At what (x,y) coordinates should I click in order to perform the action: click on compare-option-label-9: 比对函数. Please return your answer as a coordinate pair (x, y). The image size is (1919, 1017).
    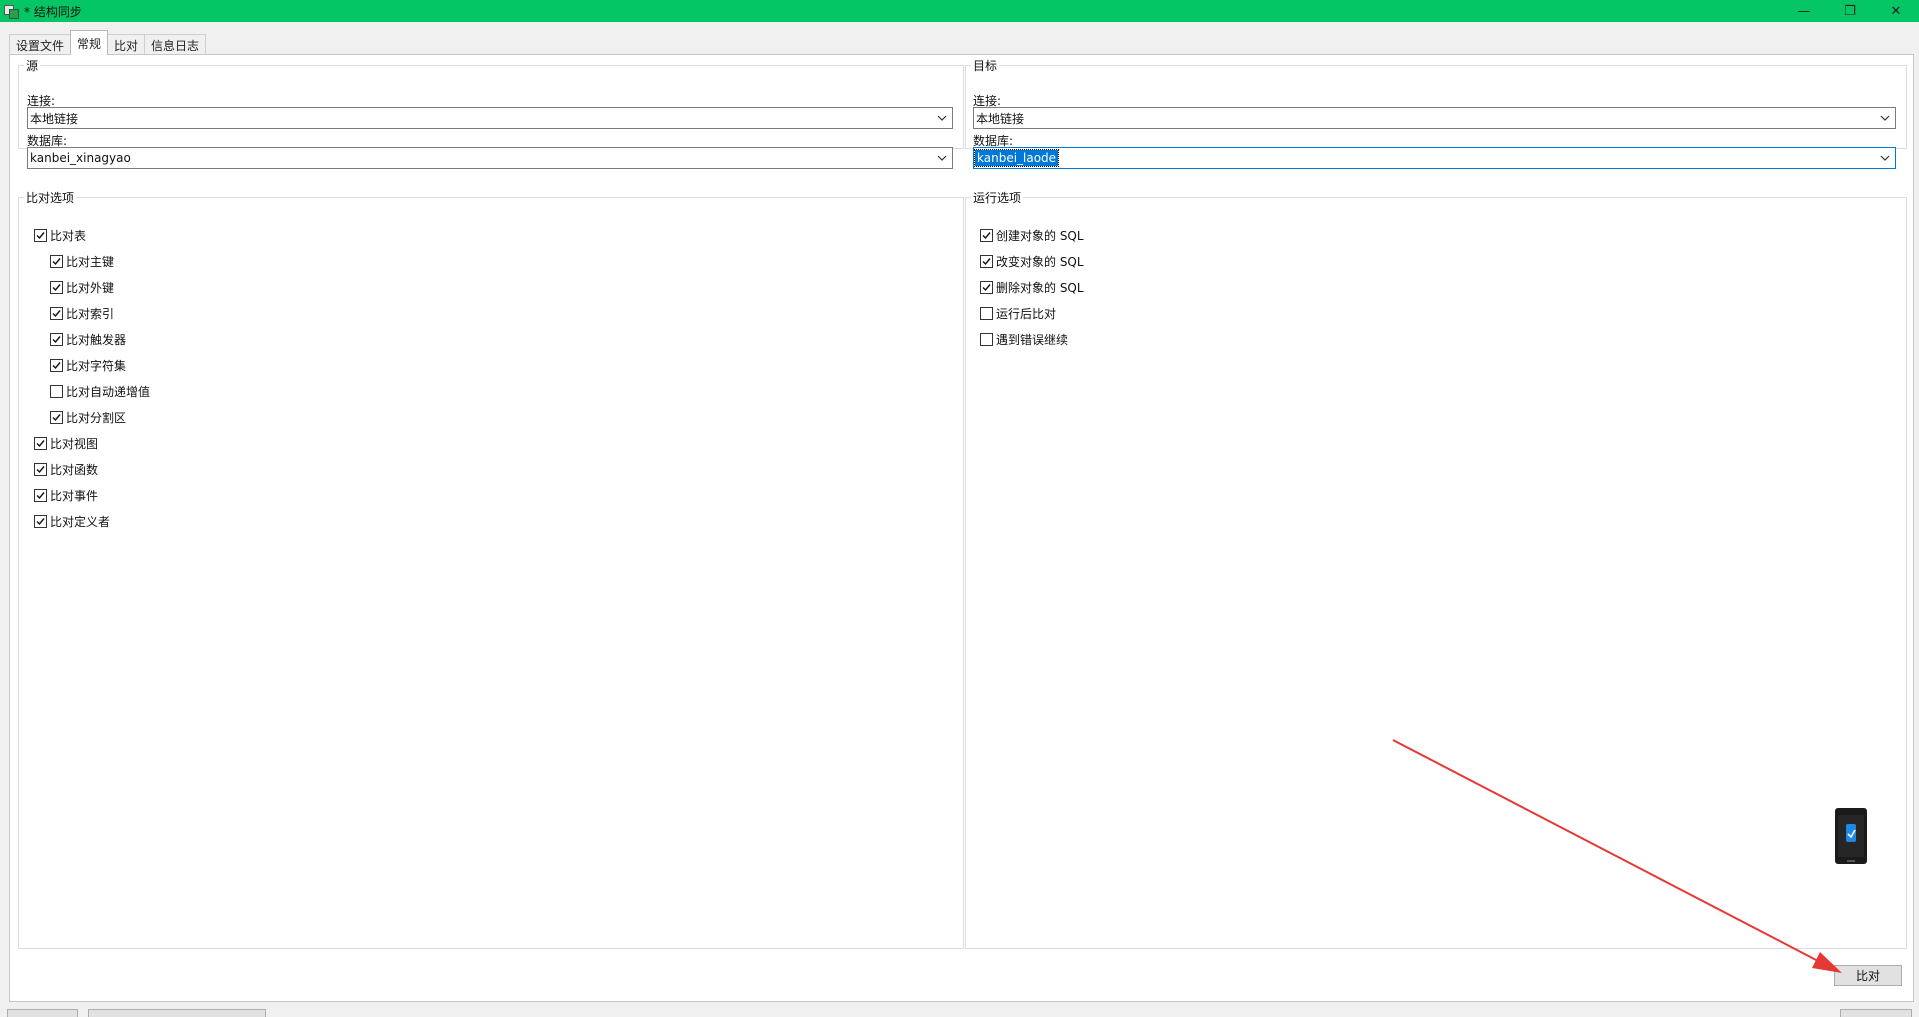
    Looking at the image, I should click on (74, 469).